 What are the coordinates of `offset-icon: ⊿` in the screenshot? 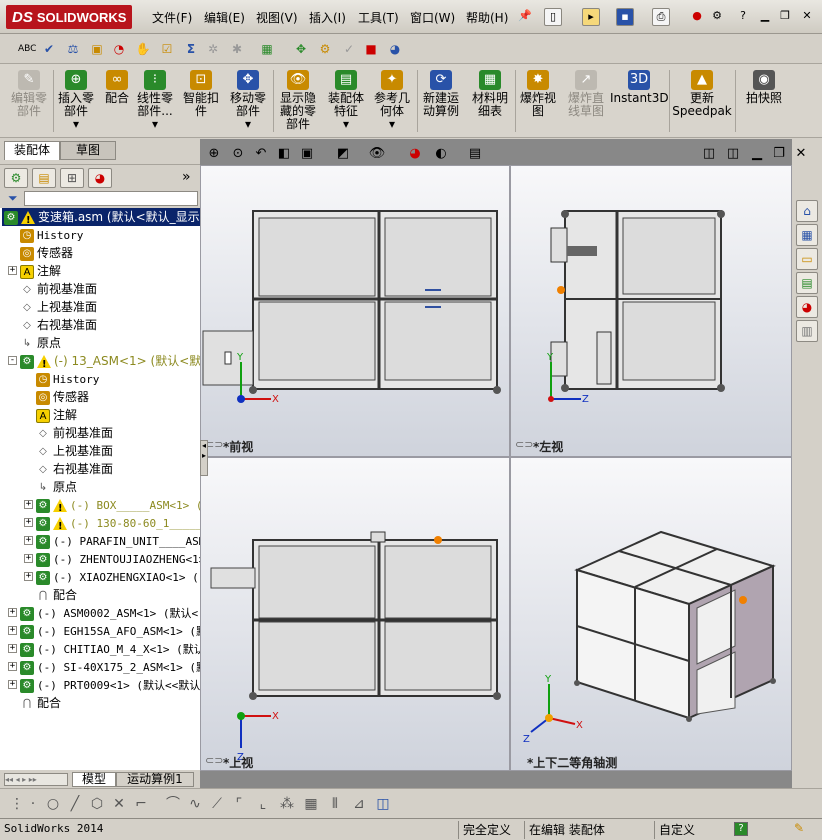 It's located at (359, 804).